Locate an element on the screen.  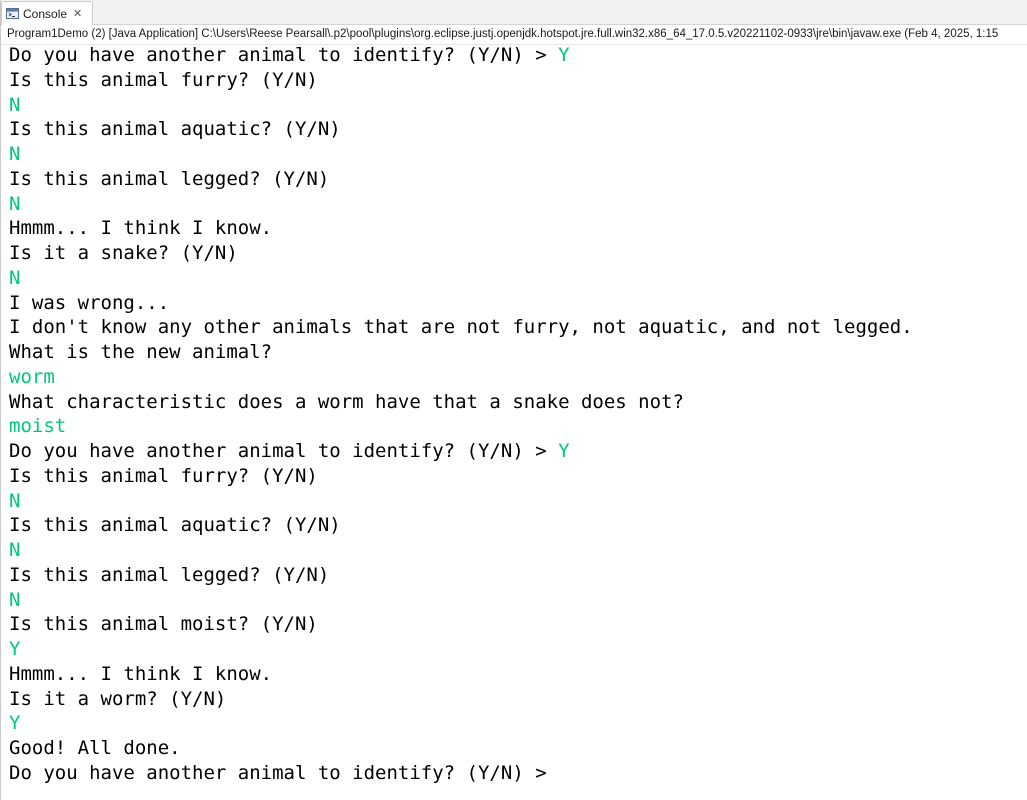
console-output-text: Is it a snake? (Y/N) is located at coordinates (123, 253).